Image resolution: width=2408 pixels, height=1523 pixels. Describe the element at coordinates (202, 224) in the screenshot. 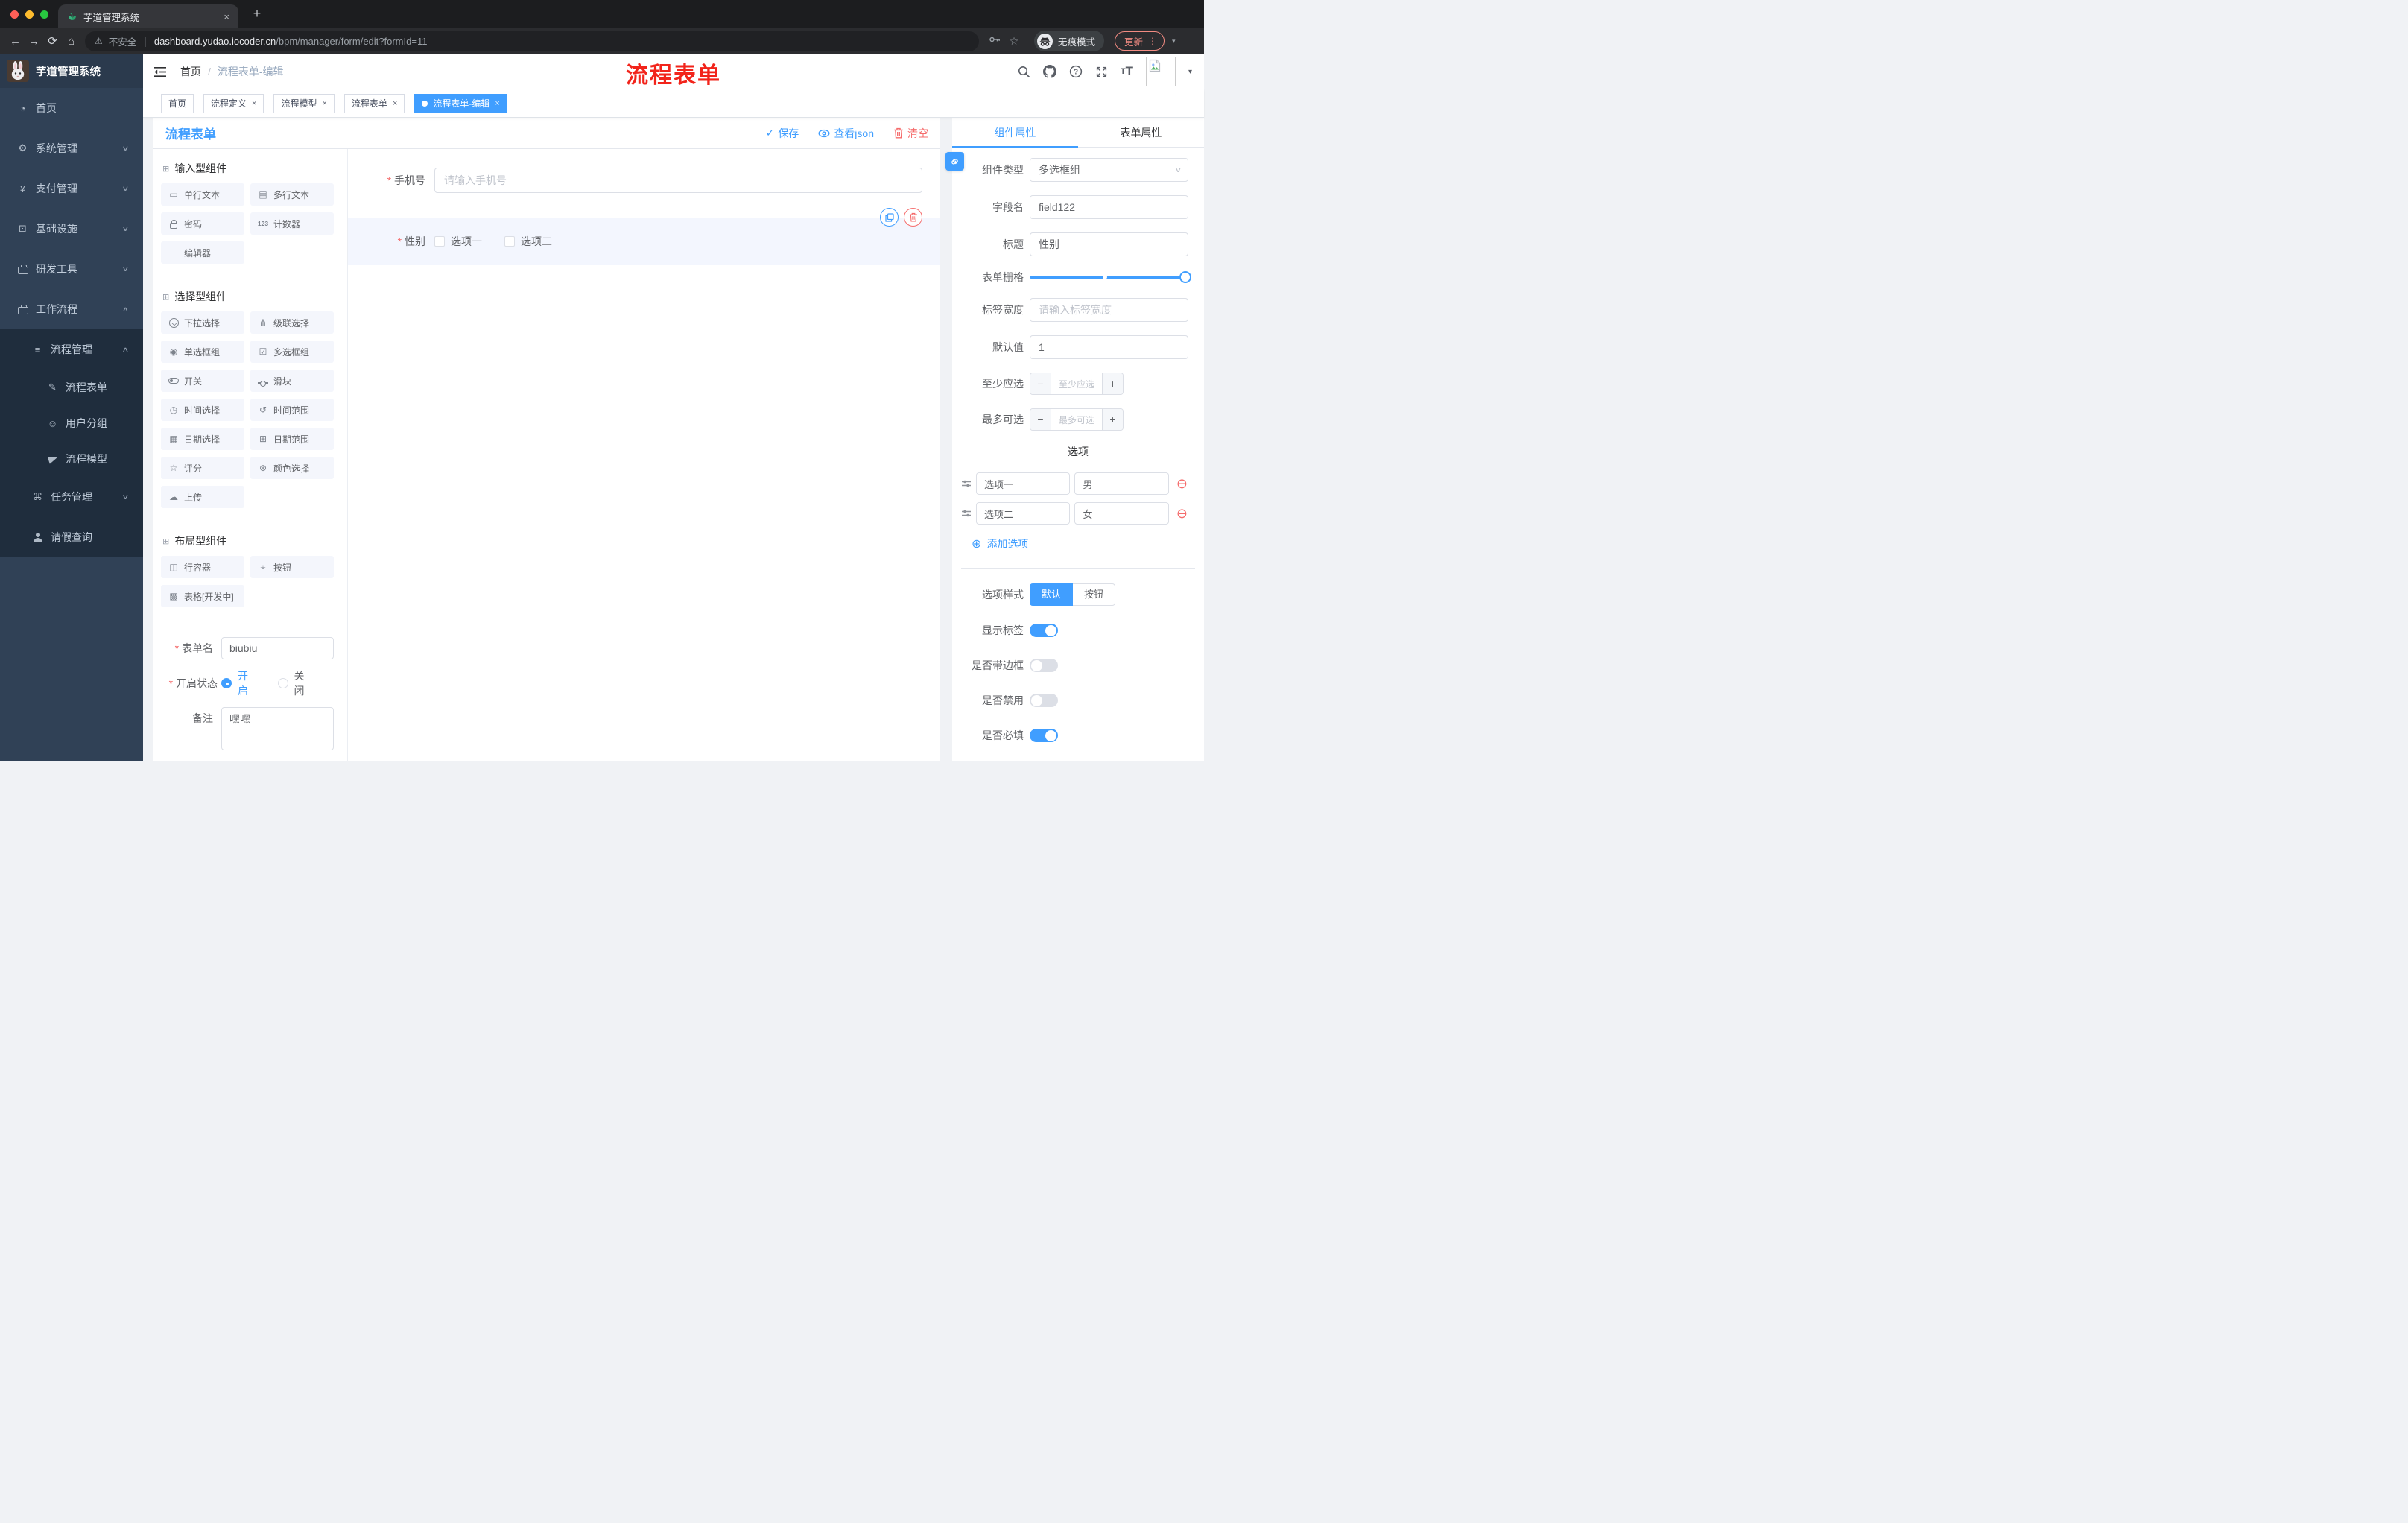

I see `library-item-密码: 密码` at that location.